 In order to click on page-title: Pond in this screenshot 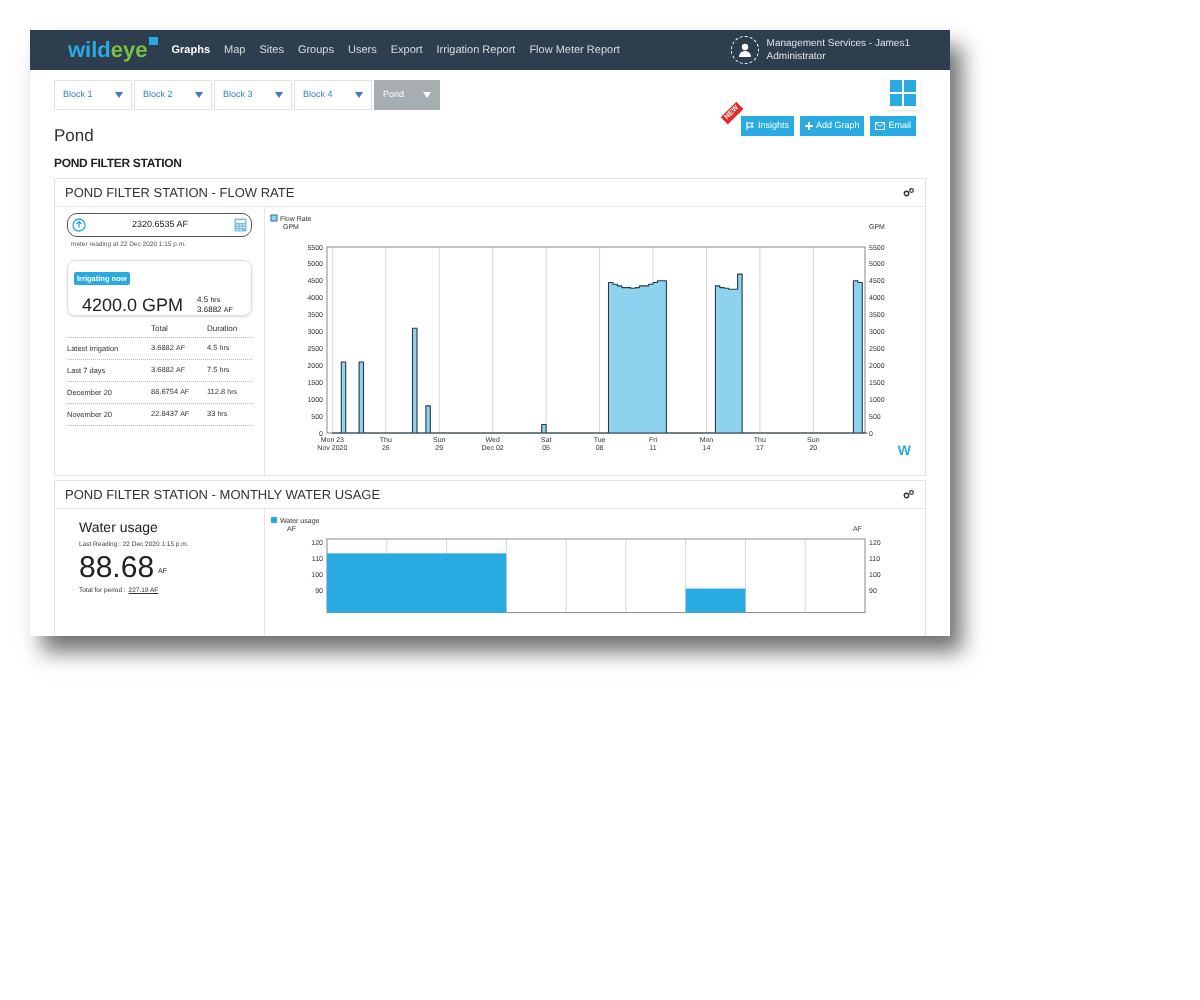, I will do `click(74, 135)`.